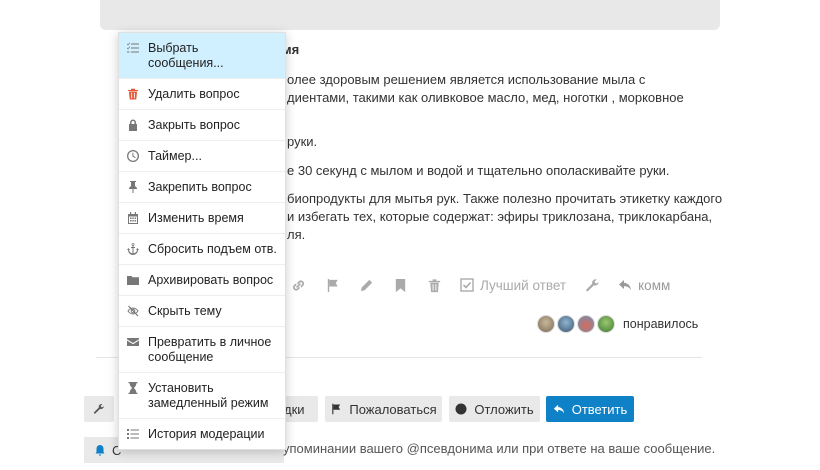  What do you see at coordinates (461, 409) in the screenshot?
I see `circle-icon` at bounding box center [461, 409].